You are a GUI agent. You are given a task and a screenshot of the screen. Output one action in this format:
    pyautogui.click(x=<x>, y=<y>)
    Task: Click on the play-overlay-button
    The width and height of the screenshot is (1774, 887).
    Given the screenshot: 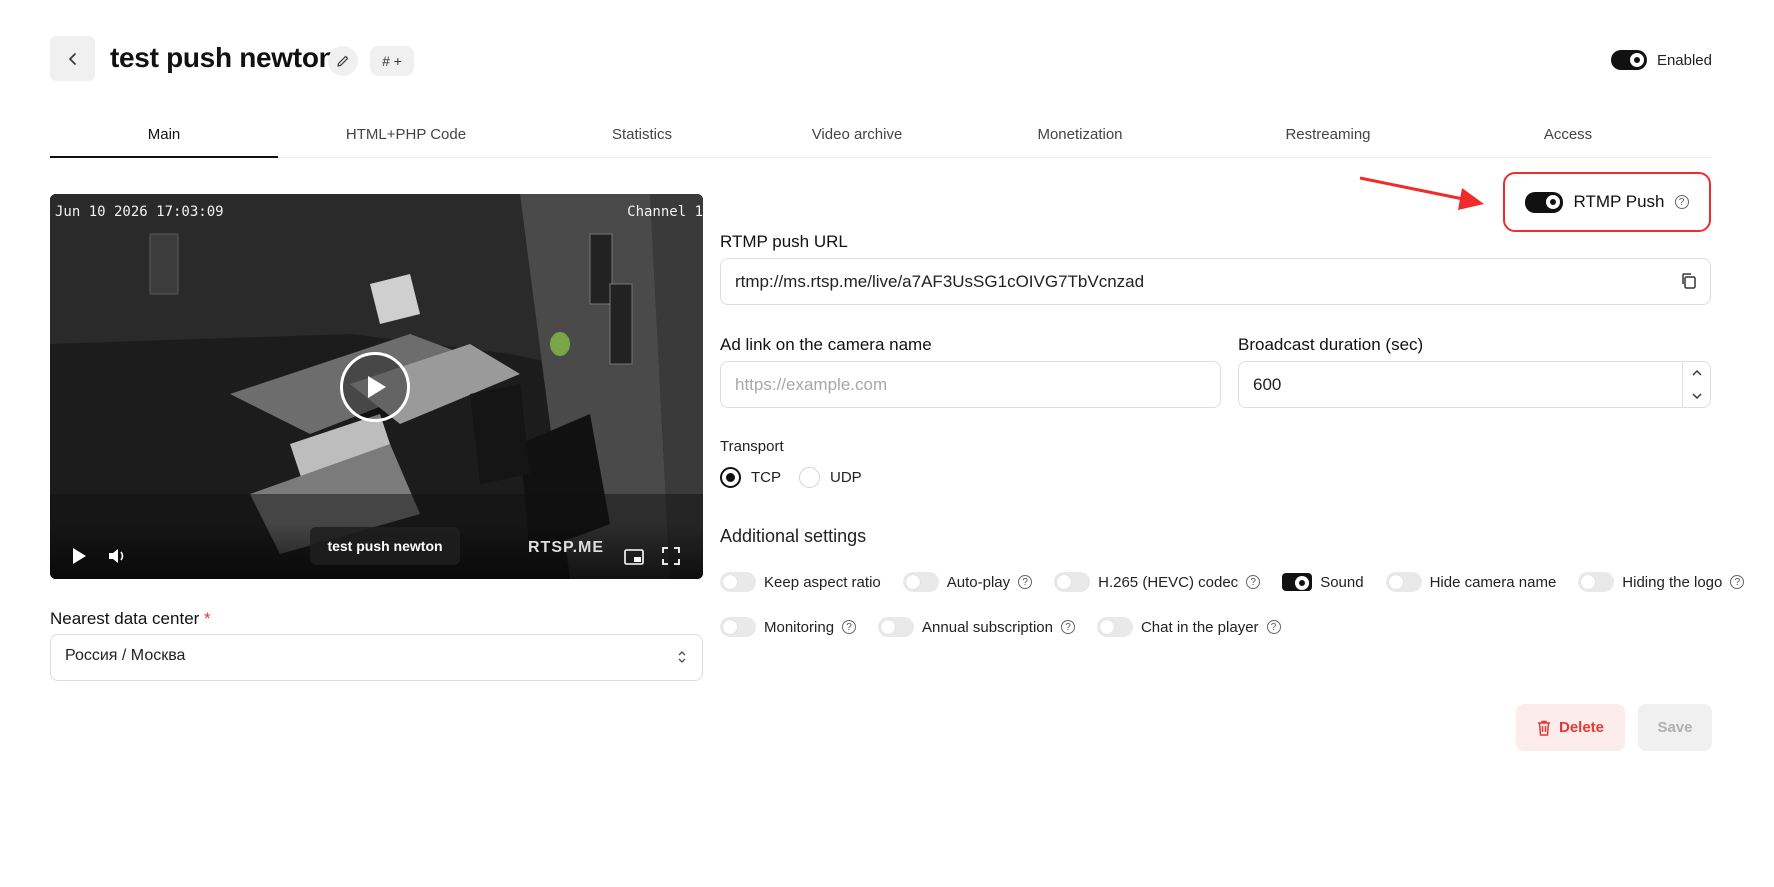 What is the action you would take?
    pyautogui.click(x=375, y=387)
    